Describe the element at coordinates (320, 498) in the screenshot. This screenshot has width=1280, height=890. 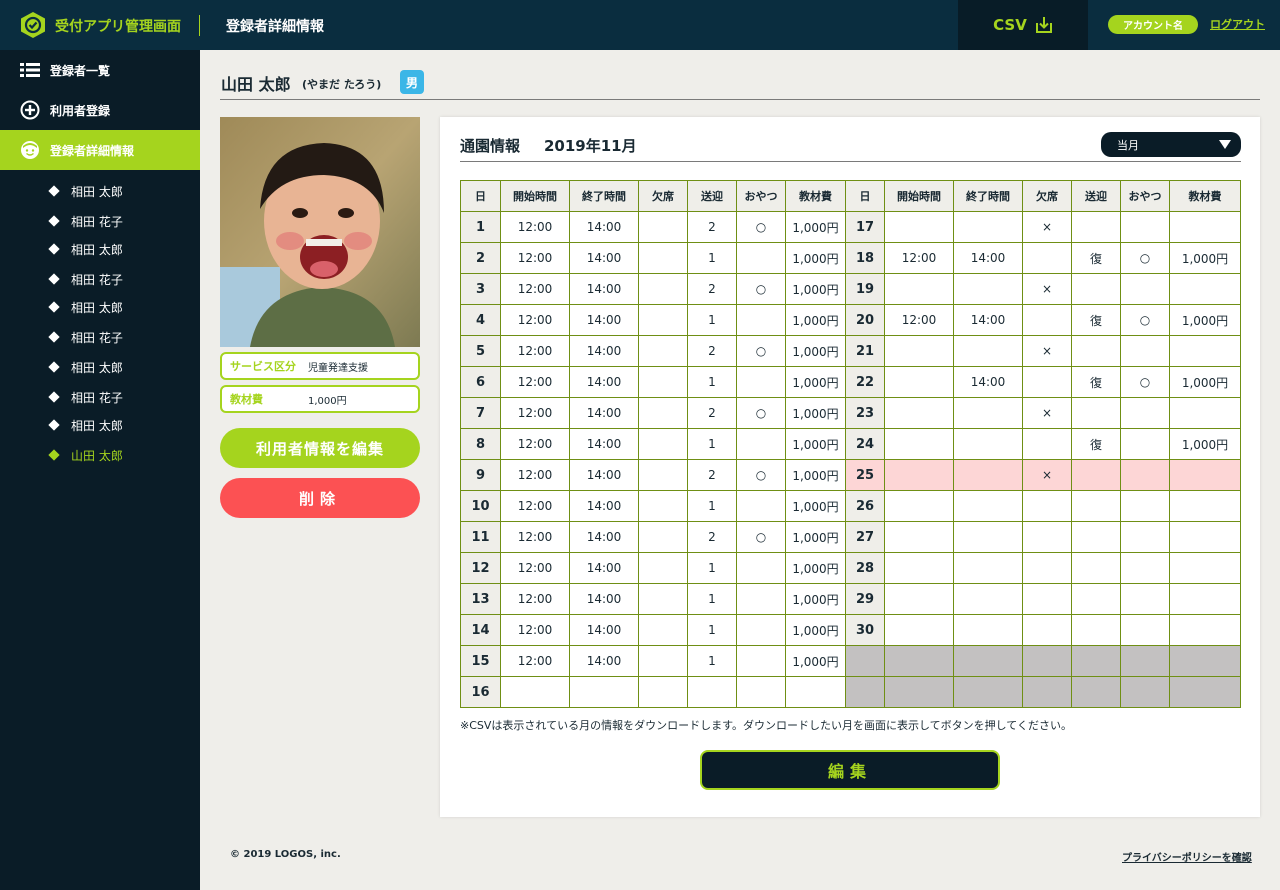
I see `delete-button: 削除` at that location.